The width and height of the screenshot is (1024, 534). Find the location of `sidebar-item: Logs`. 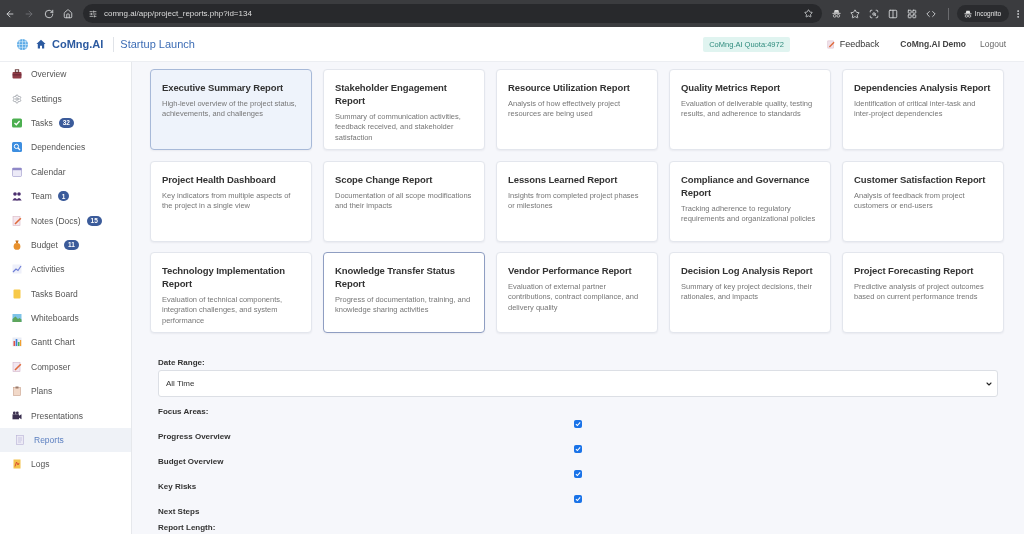

sidebar-item: Logs is located at coordinates (65, 464).